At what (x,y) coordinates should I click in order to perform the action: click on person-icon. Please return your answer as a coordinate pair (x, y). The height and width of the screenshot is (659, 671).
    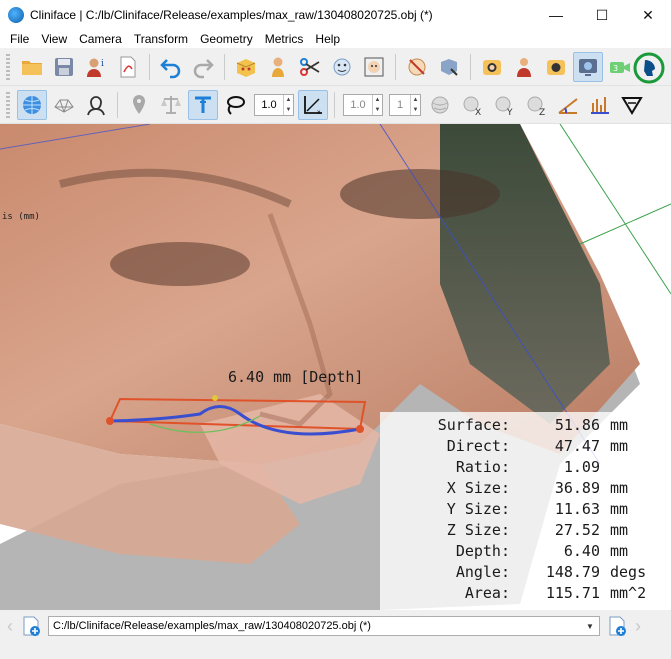
    Looking at the image, I should click on (278, 67).